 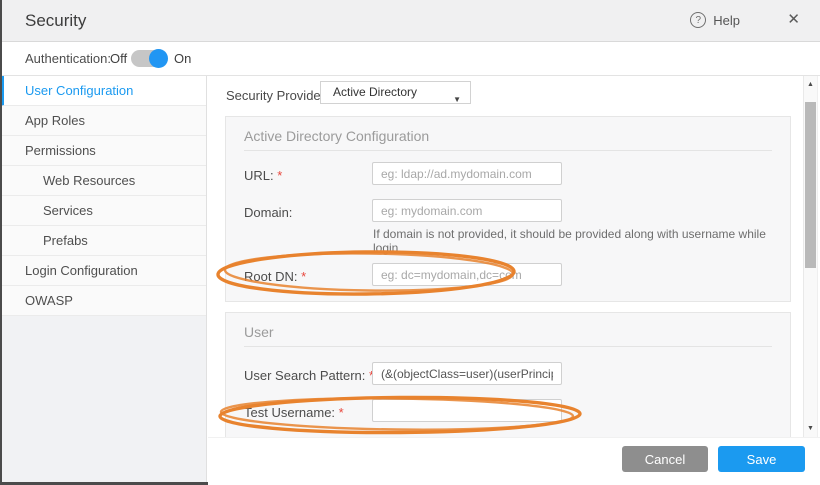 I want to click on scroll-down-icon: ▼, so click(x=810, y=428).